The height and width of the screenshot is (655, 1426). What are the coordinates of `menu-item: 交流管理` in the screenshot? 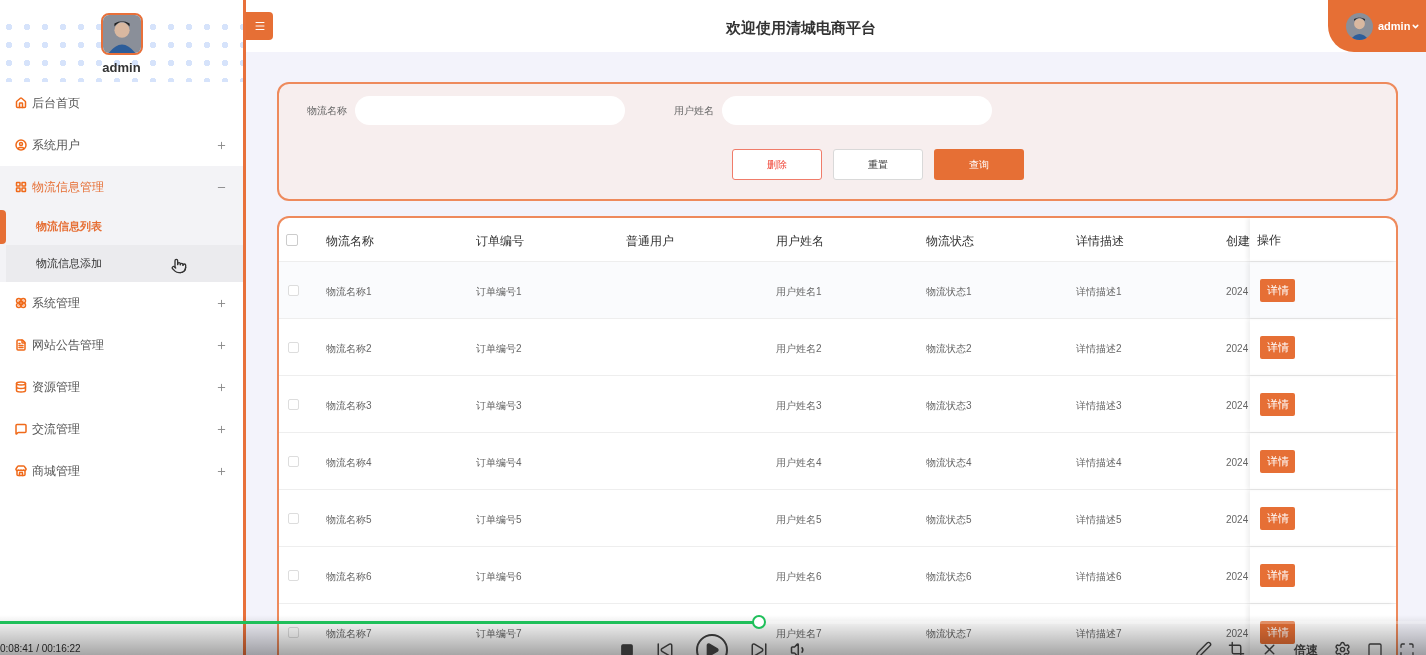 It's located at (121, 429).